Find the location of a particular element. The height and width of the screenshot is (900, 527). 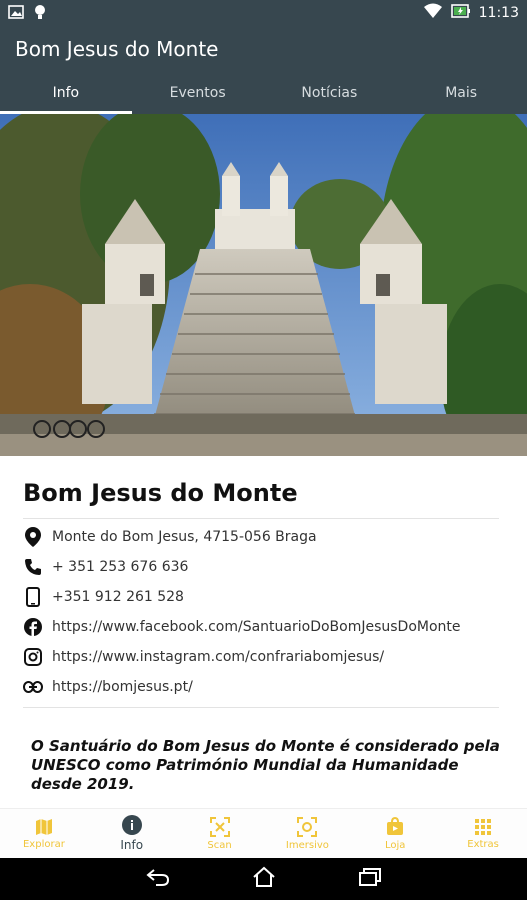

phone-row: + 351 253 676 636 is located at coordinates (105, 567).